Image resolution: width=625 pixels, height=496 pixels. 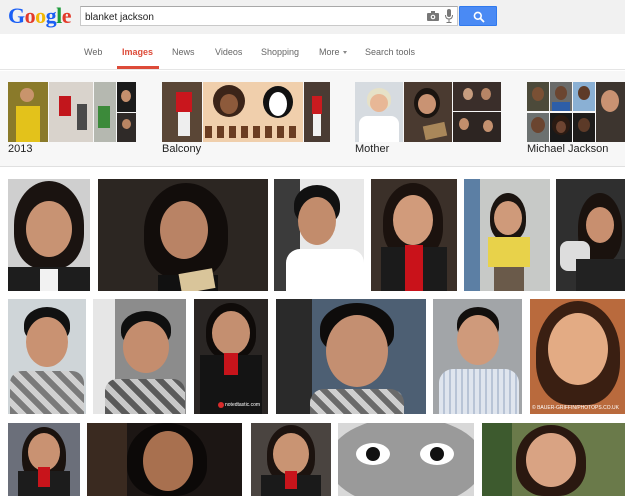 I want to click on camera-icon, so click(x=433, y=16).